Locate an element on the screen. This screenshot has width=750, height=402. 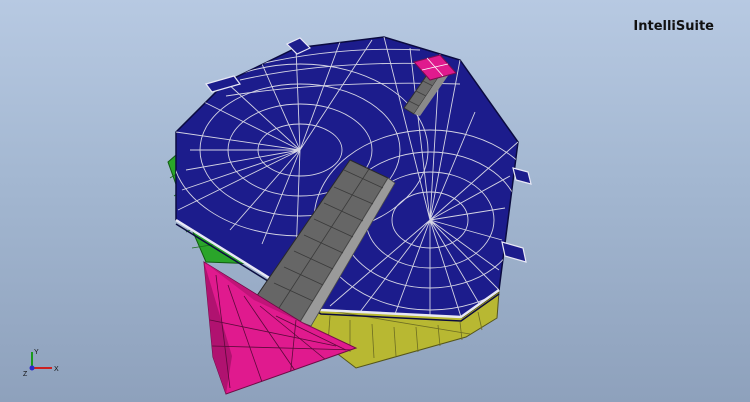
brand-label: IntelliSuite is located at coordinates (673, 26).